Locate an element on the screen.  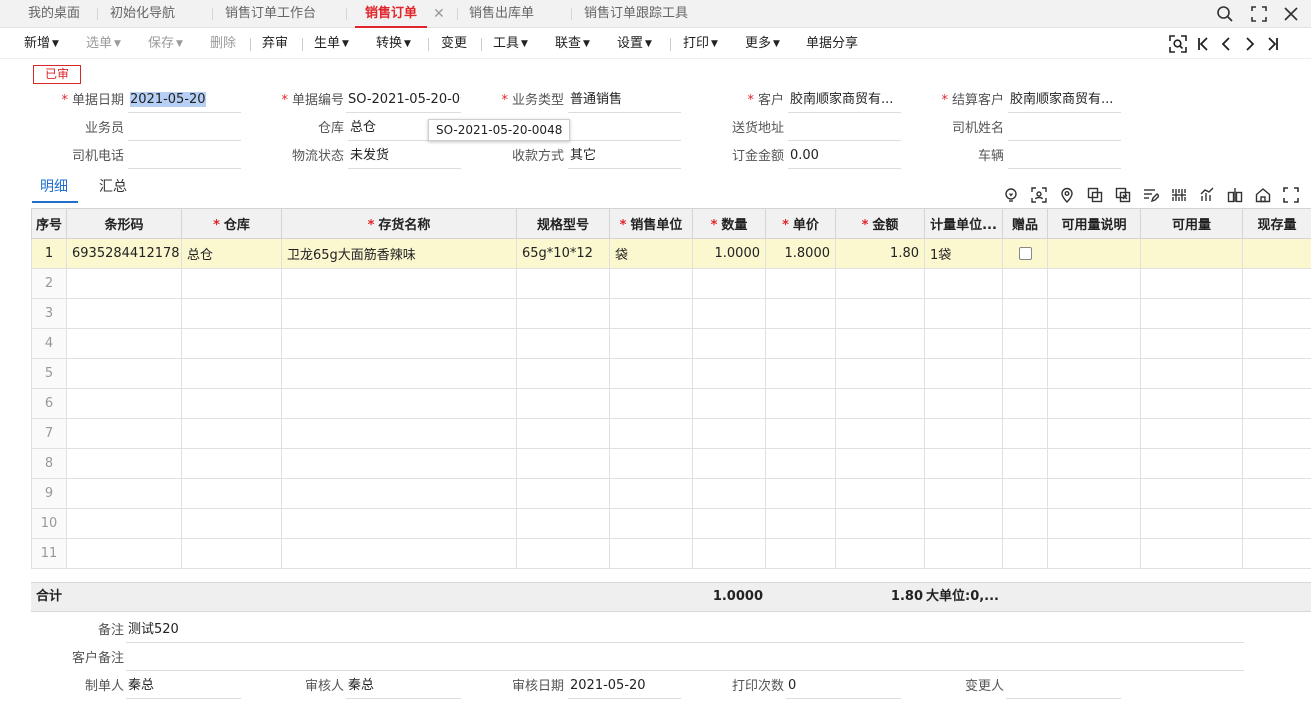
copy-row-icon is located at coordinates (1095, 195).